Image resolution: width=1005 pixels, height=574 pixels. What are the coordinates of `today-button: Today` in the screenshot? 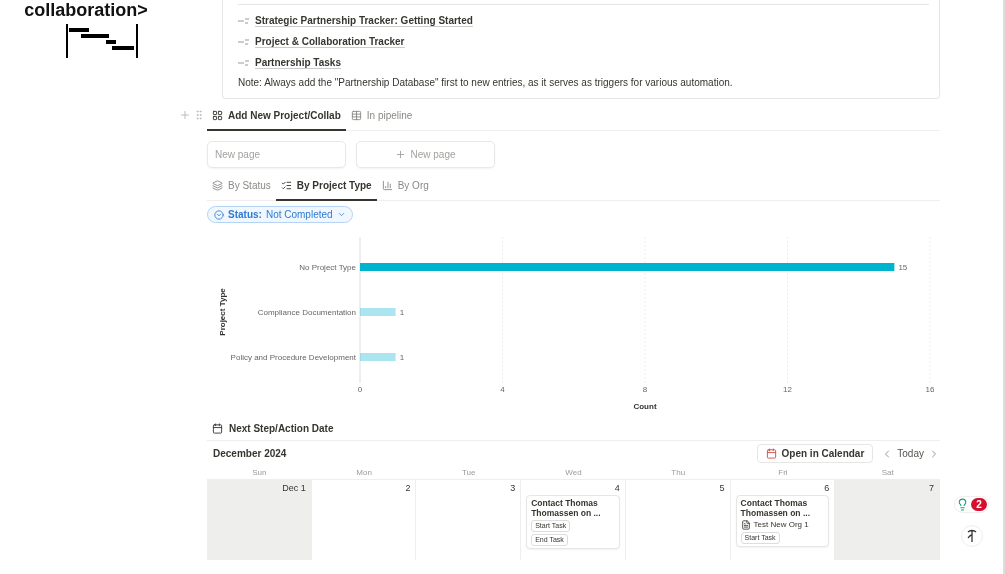 It's located at (910, 453).